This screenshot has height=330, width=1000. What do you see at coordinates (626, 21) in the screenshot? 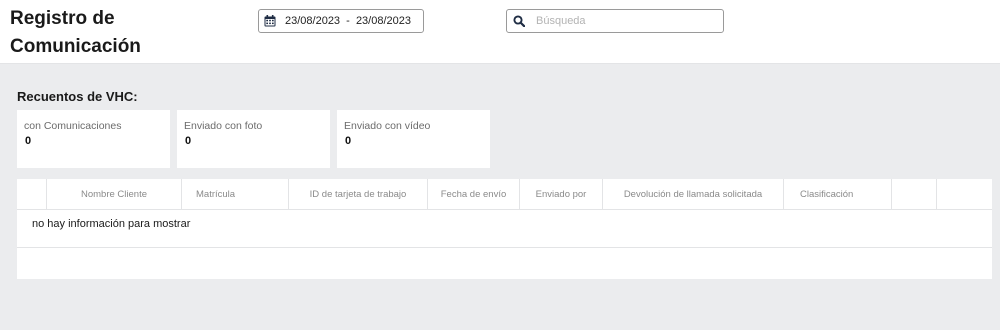
I see `search-input` at bounding box center [626, 21].